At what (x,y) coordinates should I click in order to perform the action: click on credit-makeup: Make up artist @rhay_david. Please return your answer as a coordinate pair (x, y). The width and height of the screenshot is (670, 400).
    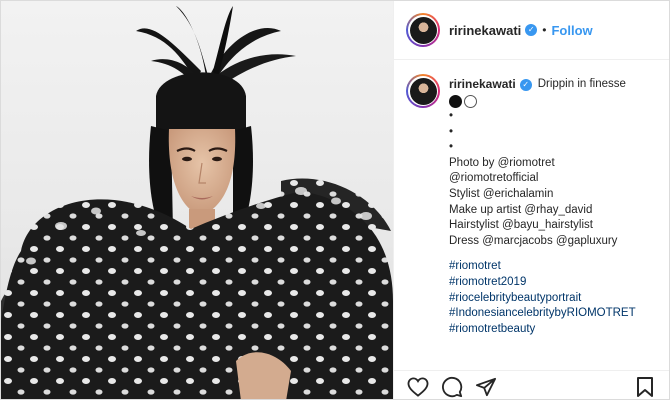
    Looking at the image, I should click on (554, 211).